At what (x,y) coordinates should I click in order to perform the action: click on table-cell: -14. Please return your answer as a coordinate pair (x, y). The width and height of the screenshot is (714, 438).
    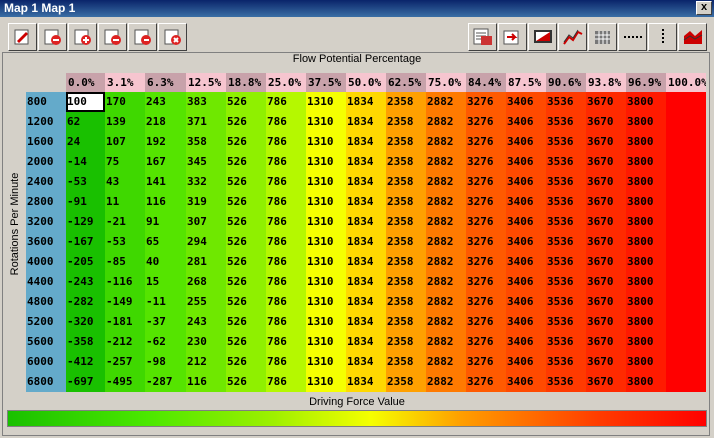
    Looking at the image, I should click on (85, 162).